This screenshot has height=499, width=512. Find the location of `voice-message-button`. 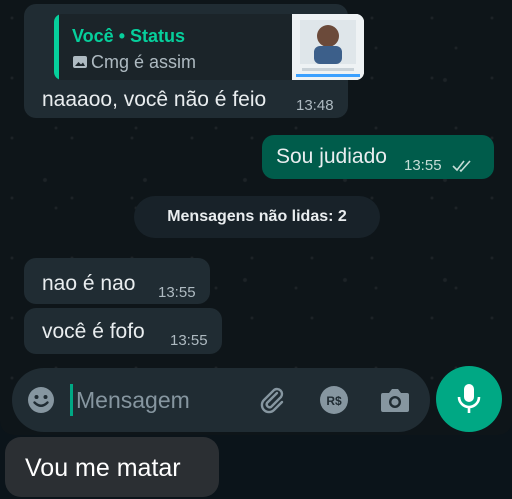

voice-message-button is located at coordinates (469, 399).